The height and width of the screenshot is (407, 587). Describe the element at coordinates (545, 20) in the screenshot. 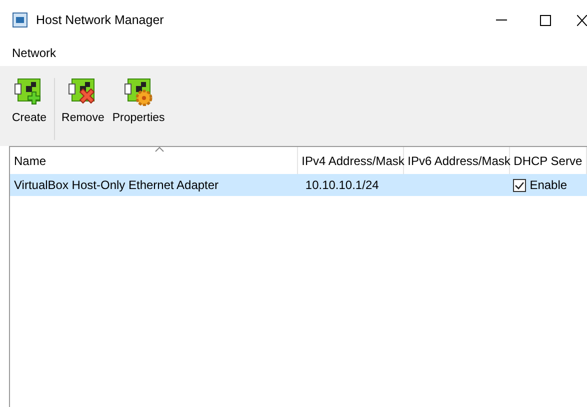

I see `maximize-icon` at that location.